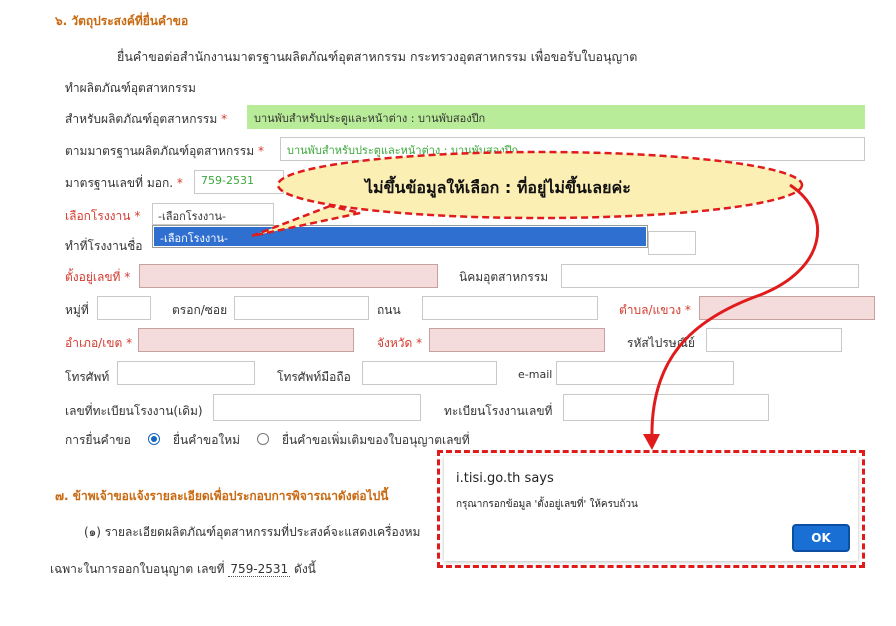 The image size is (896, 626). What do you see at coordinates (306, 221) in the screenshot?
I see `callout-pointer` at bounding box center [306, 221].